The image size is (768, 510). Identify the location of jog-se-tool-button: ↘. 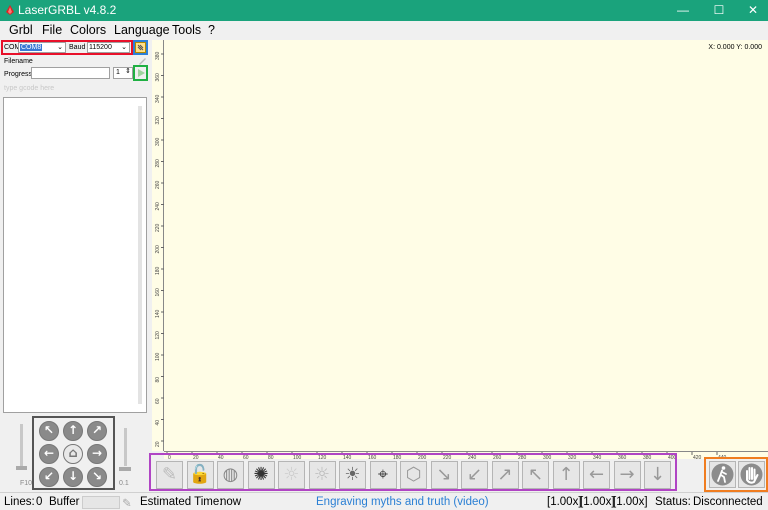
(444, 475).